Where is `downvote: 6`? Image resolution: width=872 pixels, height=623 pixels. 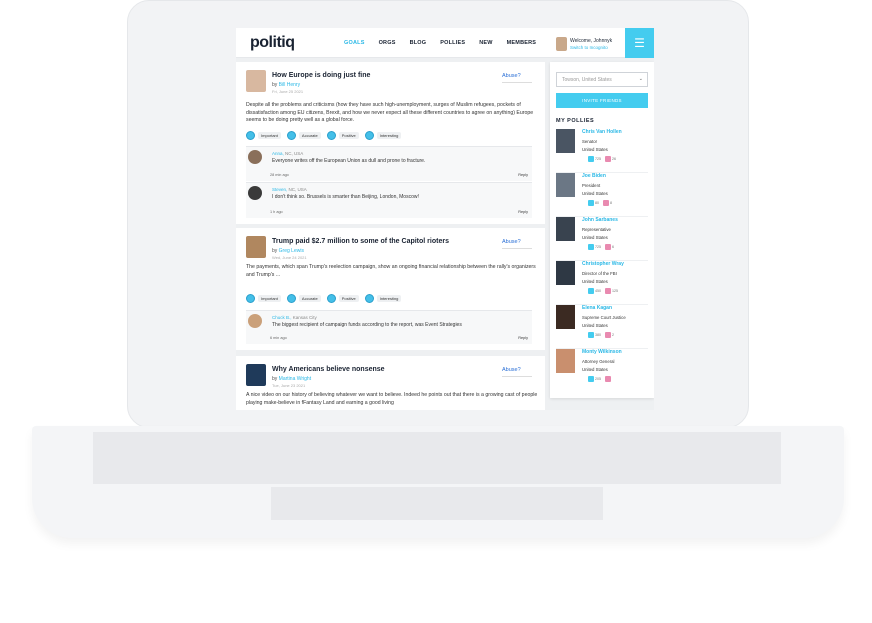 downvote: 6 is located at coordinates (609, 247).